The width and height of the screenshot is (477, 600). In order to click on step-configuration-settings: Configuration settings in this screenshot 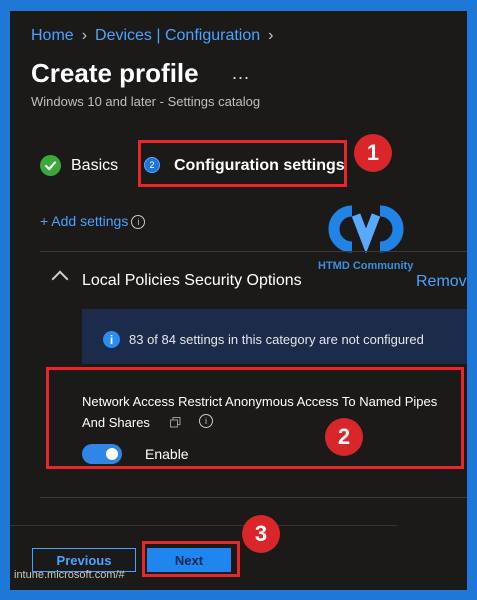, I will do `click(259, 166)`.